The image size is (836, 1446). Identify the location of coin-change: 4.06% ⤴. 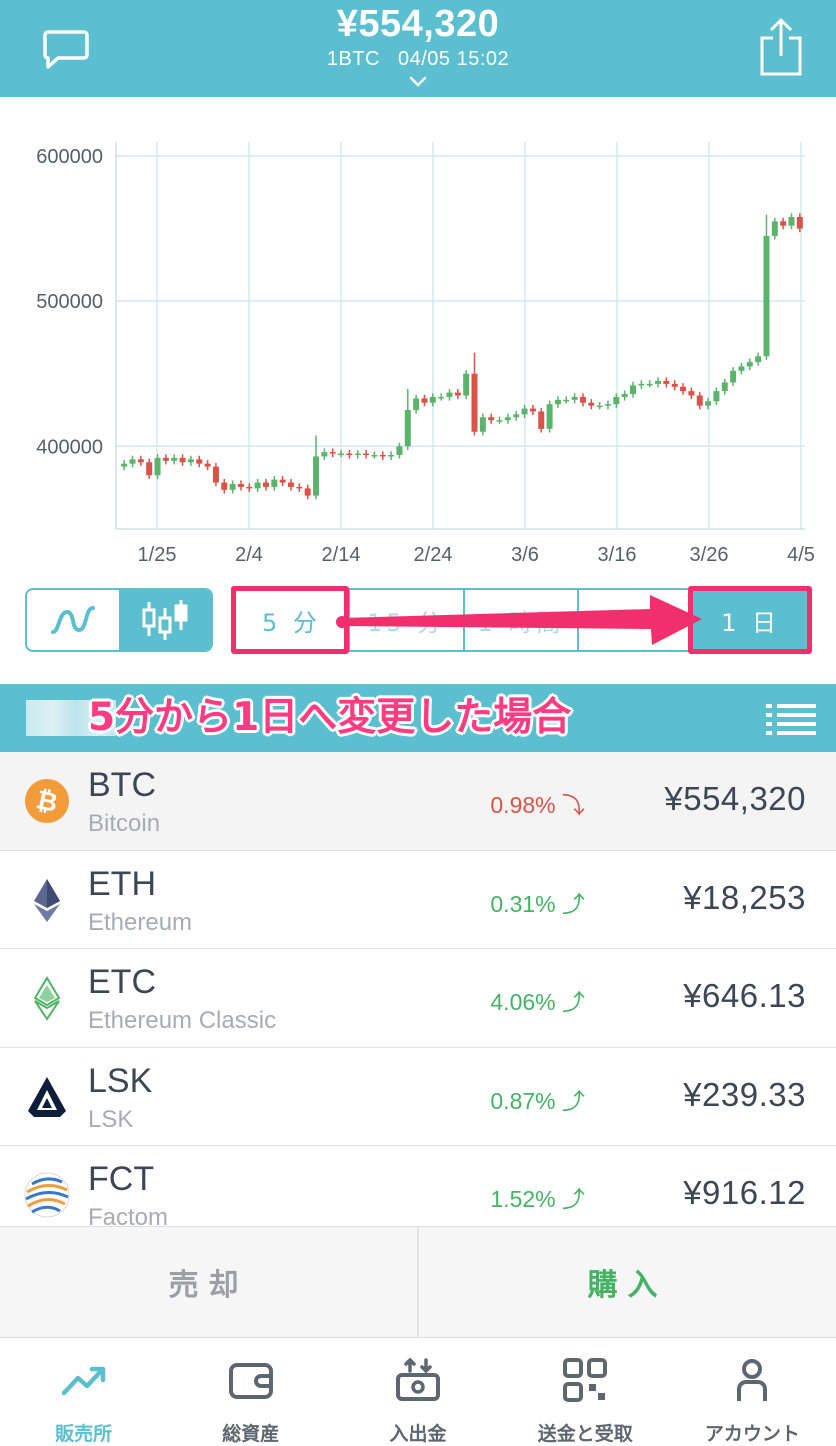
(527, 1000).